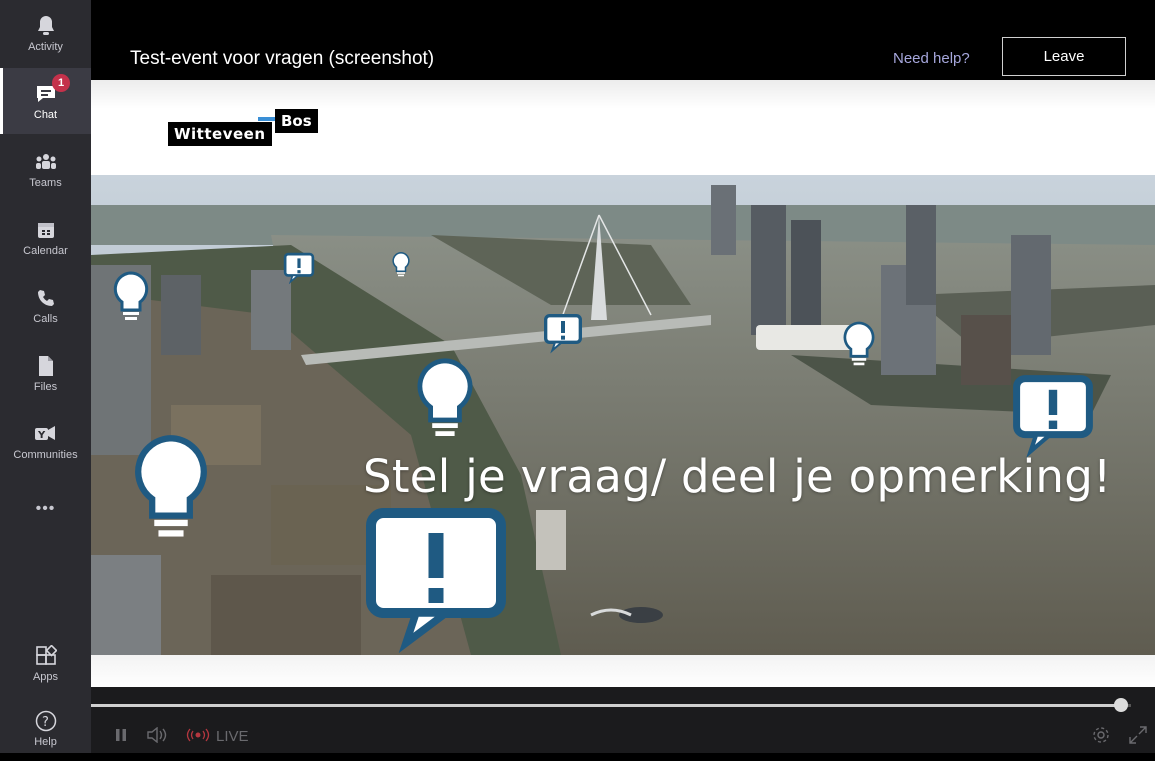  I want to click on help-icon: ?, so click(46, 721).